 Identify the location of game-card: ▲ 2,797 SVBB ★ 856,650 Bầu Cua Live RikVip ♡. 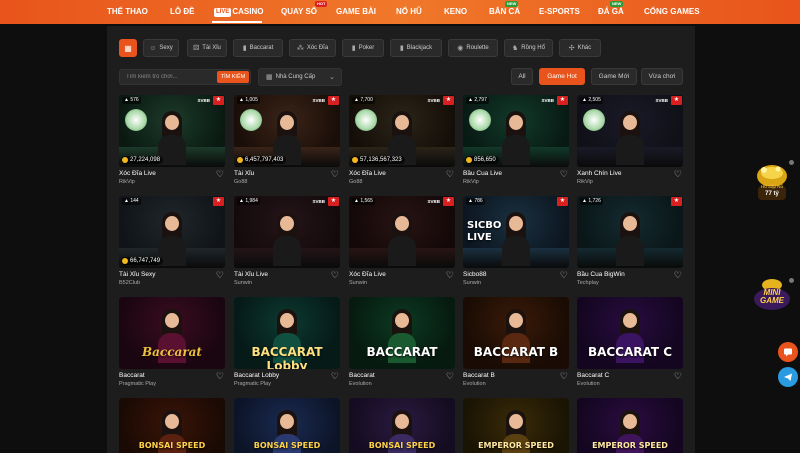
(516, 140).